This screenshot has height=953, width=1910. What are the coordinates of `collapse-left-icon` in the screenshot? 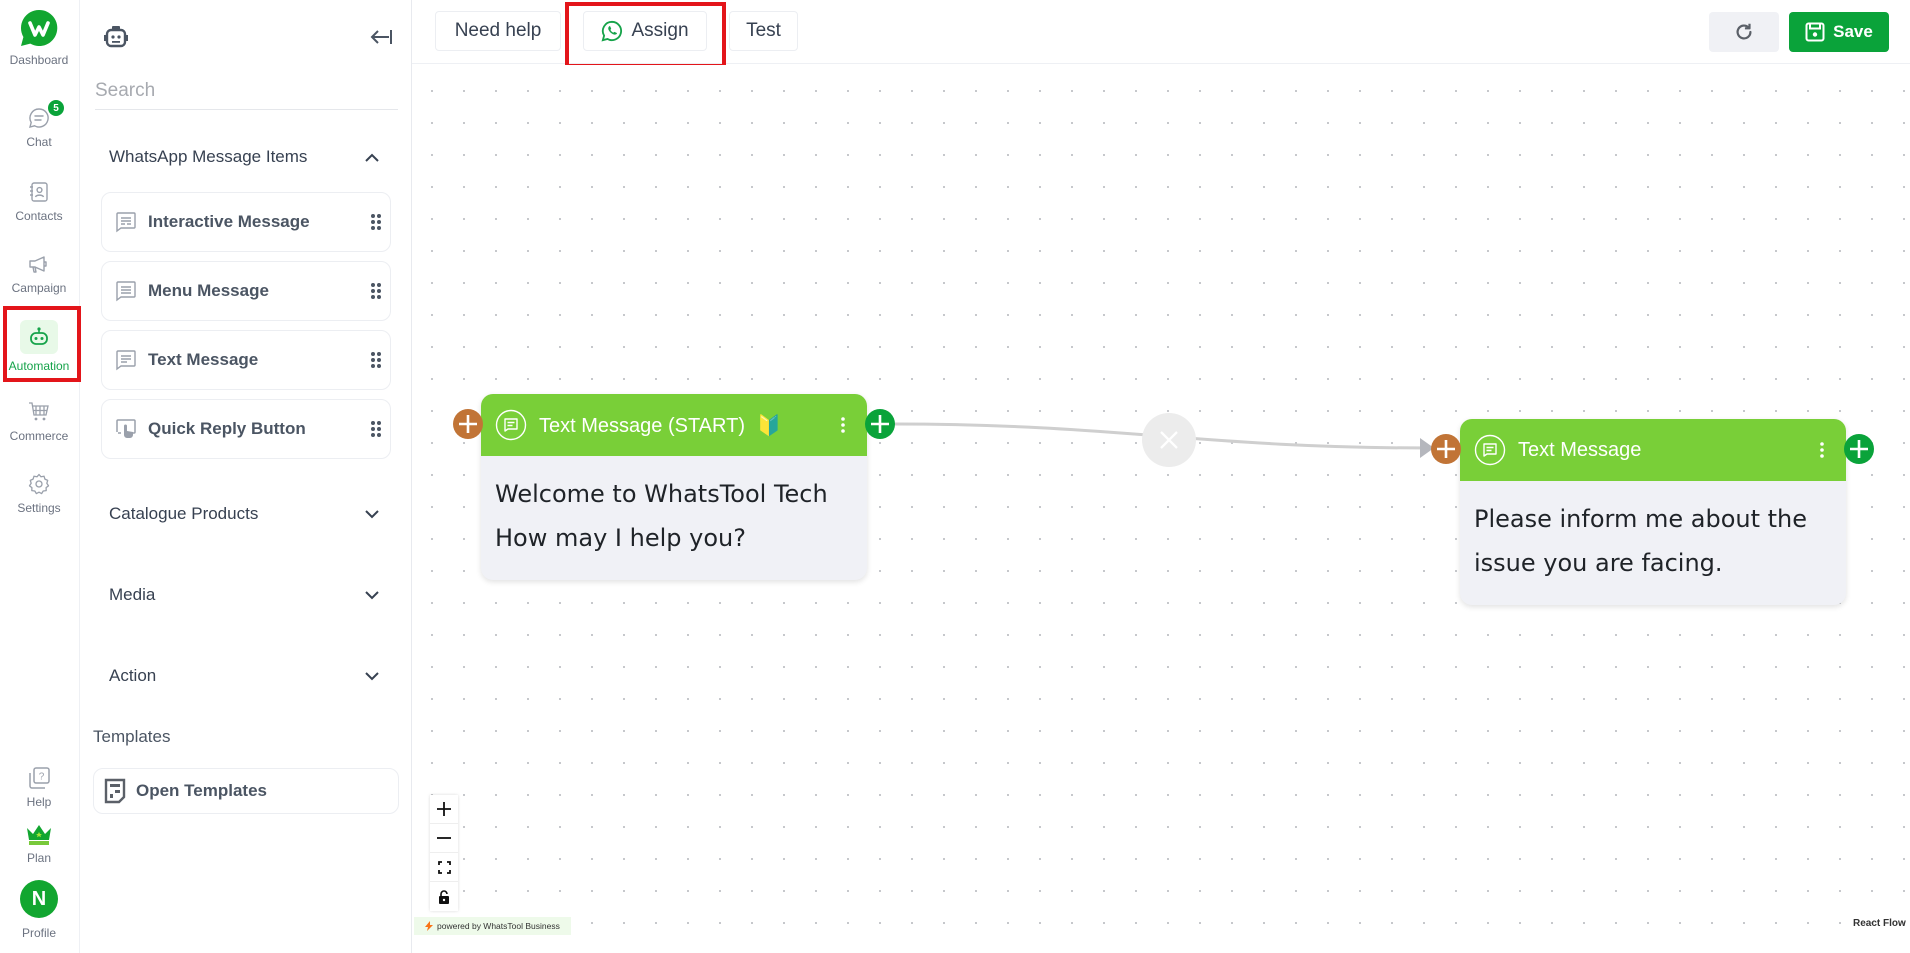 It's located at (381, 37).